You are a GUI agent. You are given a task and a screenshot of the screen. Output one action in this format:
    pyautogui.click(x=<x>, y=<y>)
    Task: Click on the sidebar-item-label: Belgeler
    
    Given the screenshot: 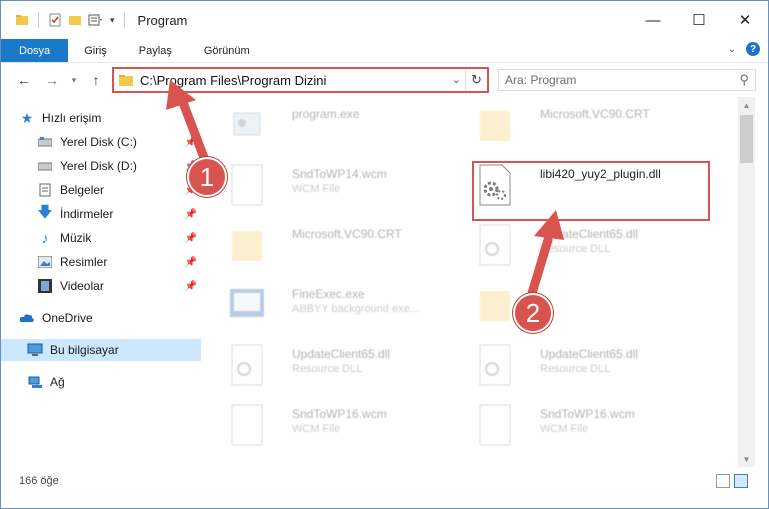 What is the action you would take?
    pyautogui.click(x=82, y=190)
    